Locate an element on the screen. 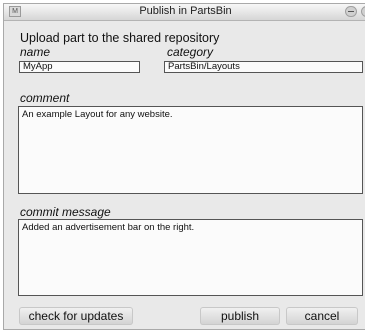 This screenshot has width=365, height=333. cancel-button: cancel is located at coordinates (322, 316).